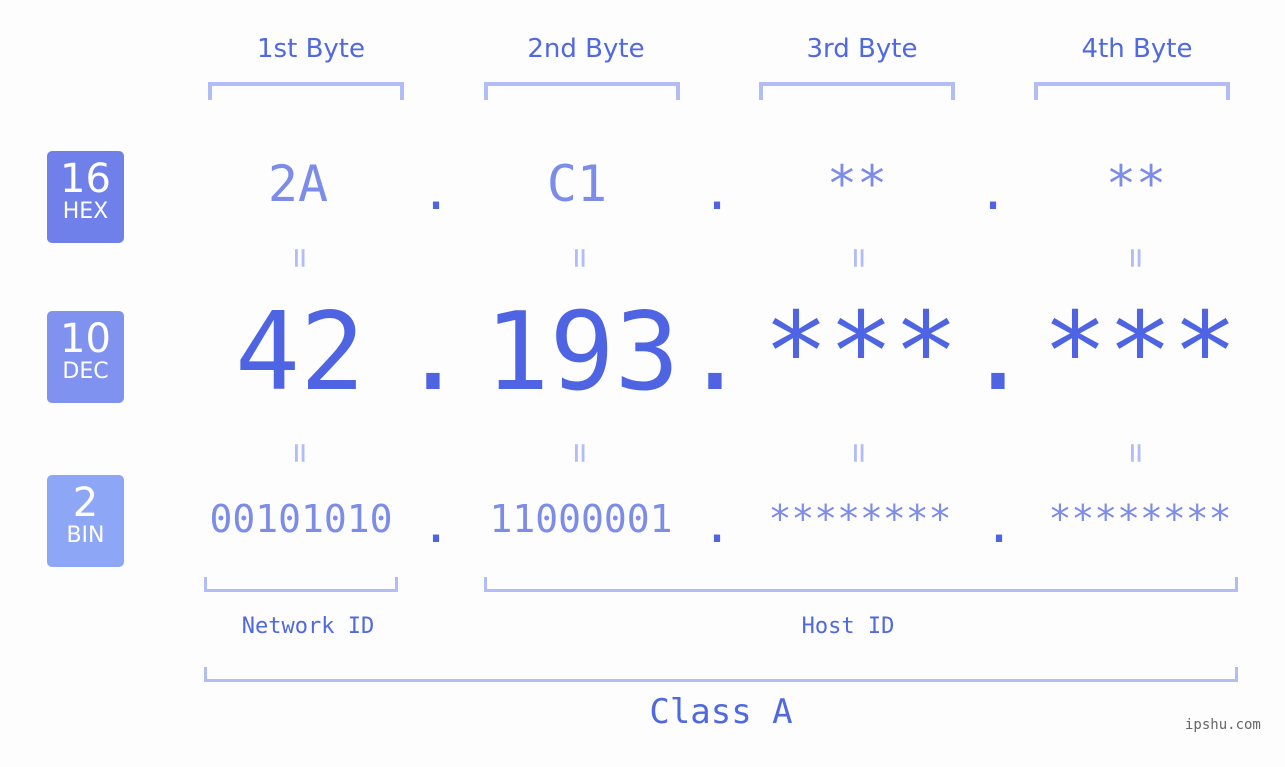 The width and height of the screenshot is (1285, 767). What do you see at coordinates (577, 184) in the screenshot?
I see `hex-byte-2: C1` at bounding box center [577, 184].